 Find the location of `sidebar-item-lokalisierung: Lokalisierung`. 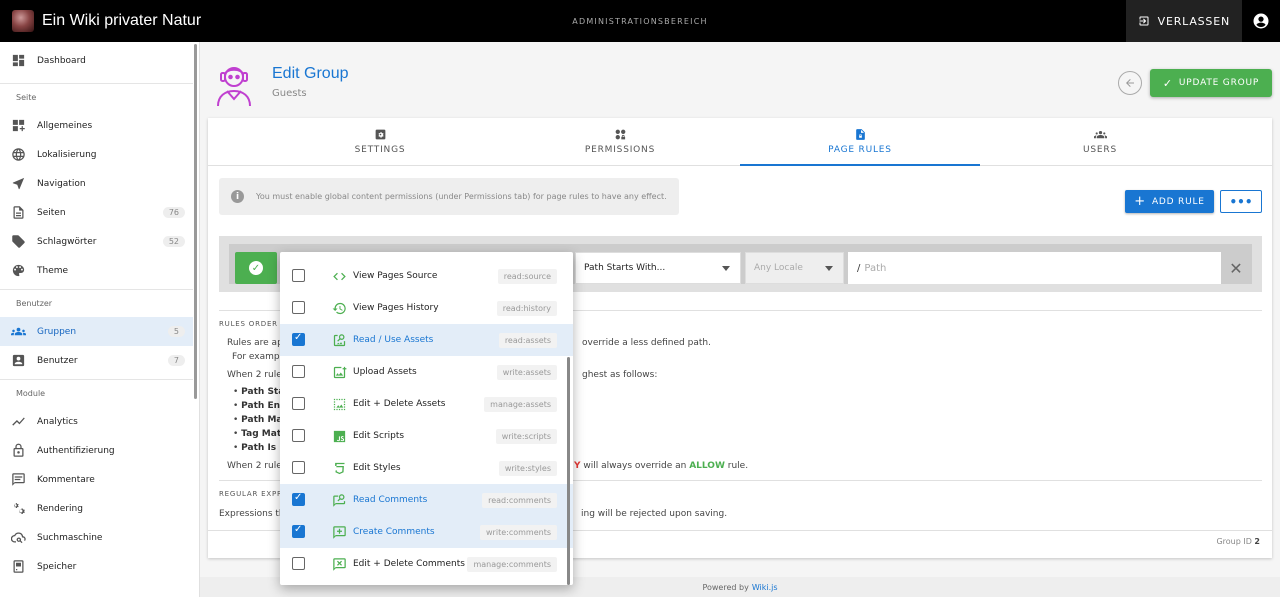

sidebar-item-lokalisierung: Lokalisierung is located at coordinates (96, 154).